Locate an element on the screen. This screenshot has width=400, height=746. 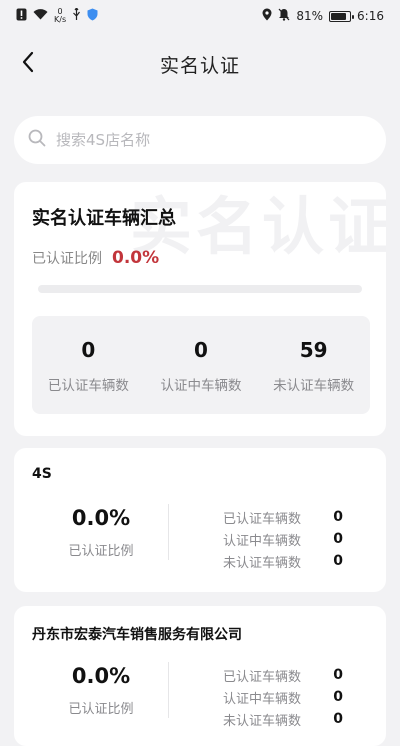
wifi-icon is located at coordinates (40, 16).